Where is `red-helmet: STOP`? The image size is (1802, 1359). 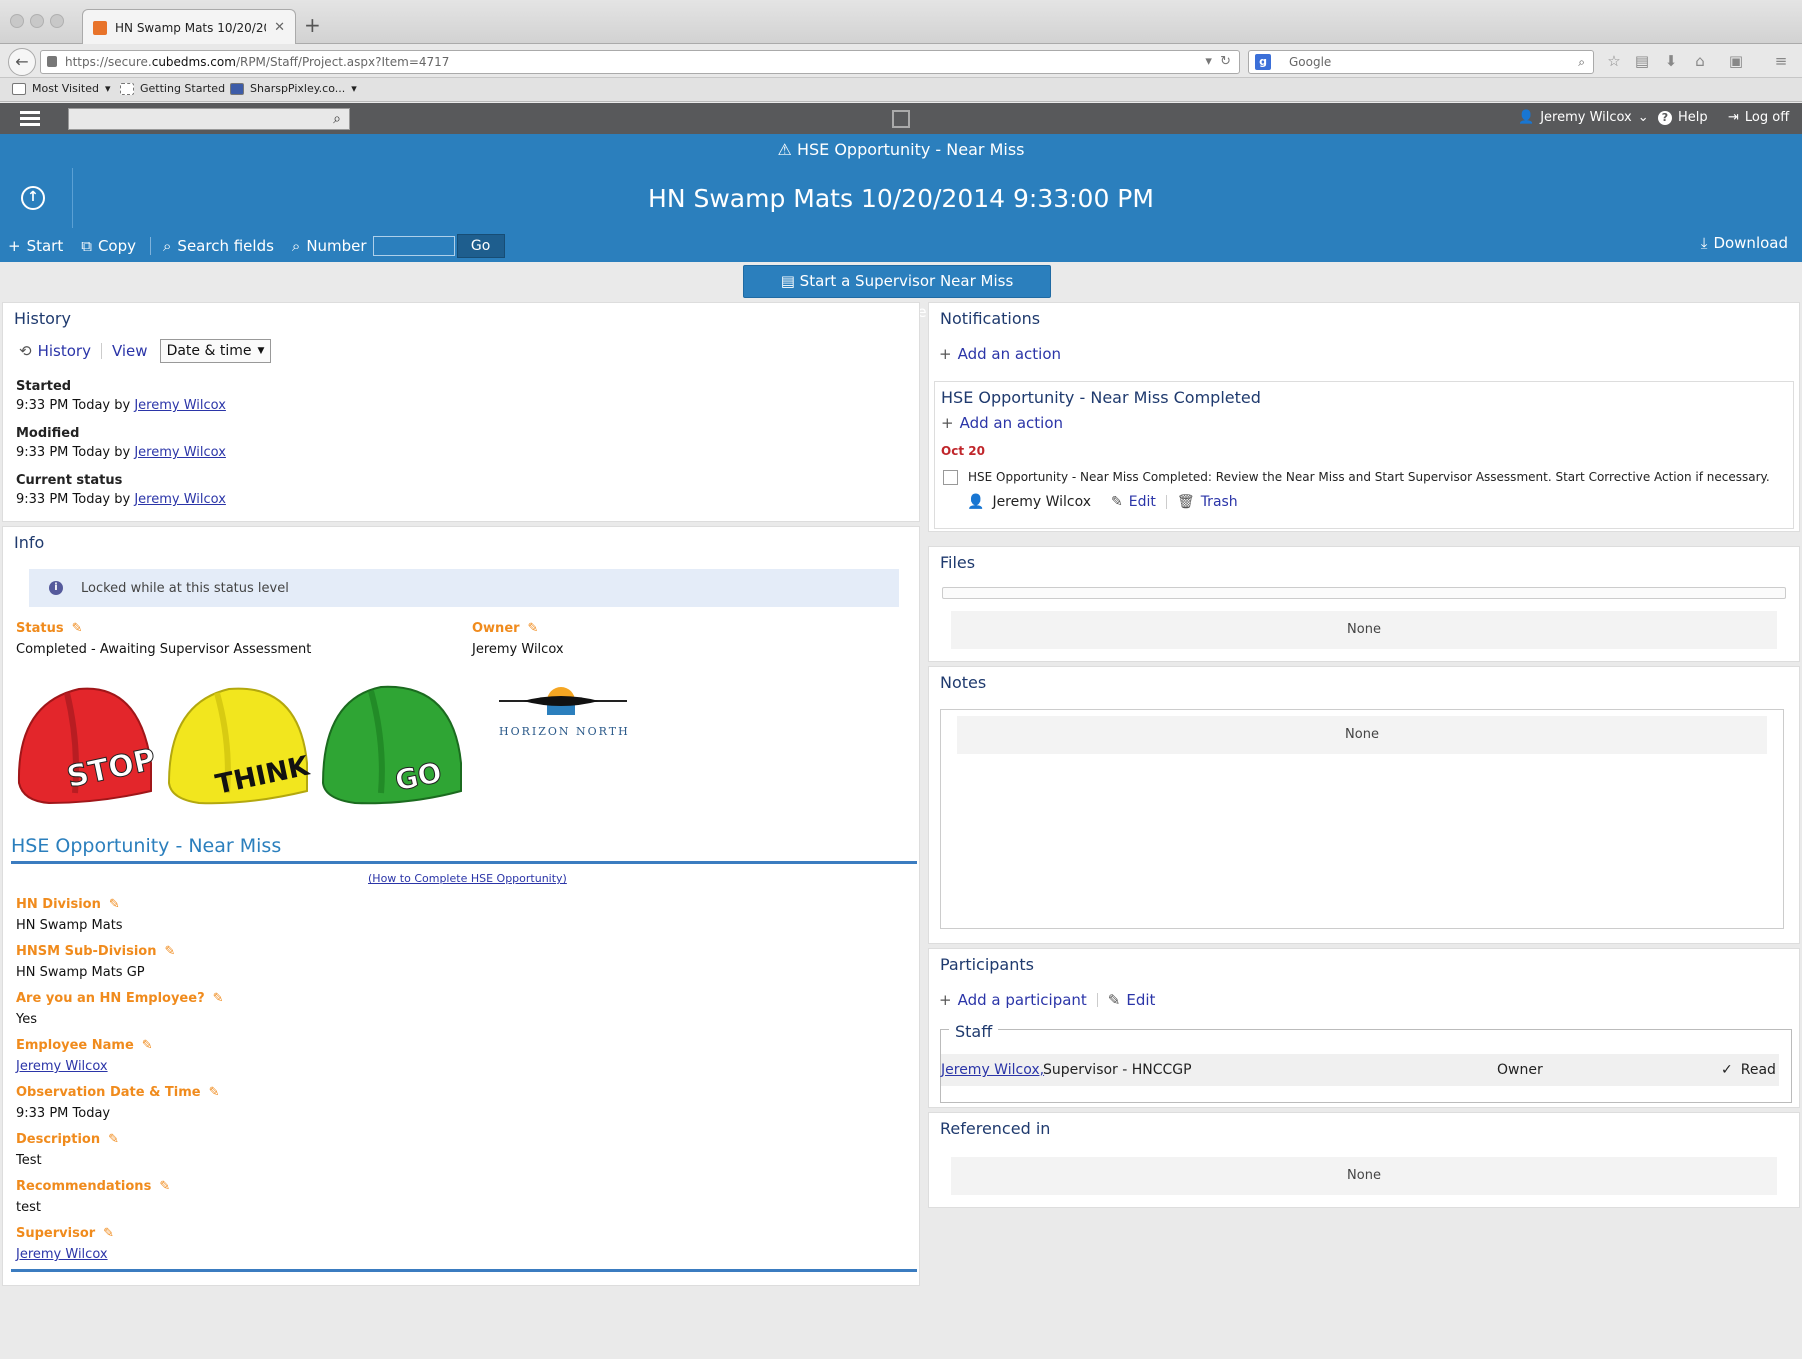
red-helmet: STOP is located at coordinates (88, 746).